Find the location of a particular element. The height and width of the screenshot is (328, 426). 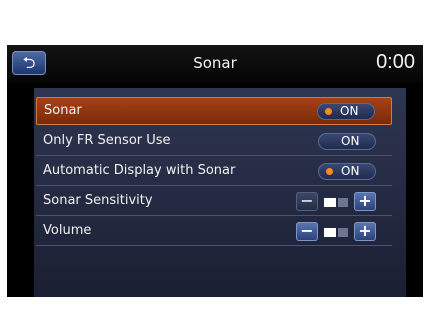

setting-row-automatic-display: Automatic Display with Sonar ON is located at coordinates (214, 172).